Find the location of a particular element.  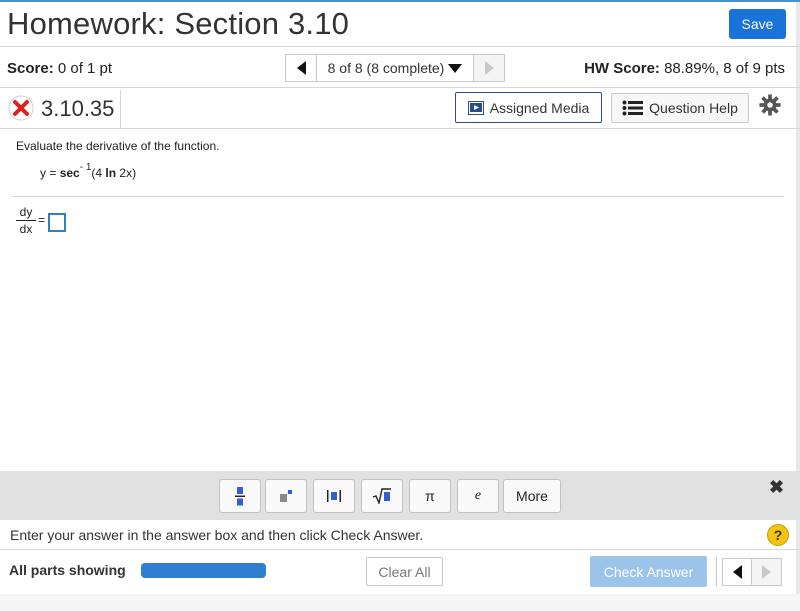

assigned-media-button: Assigned Media is located at coordinates (528, 107).